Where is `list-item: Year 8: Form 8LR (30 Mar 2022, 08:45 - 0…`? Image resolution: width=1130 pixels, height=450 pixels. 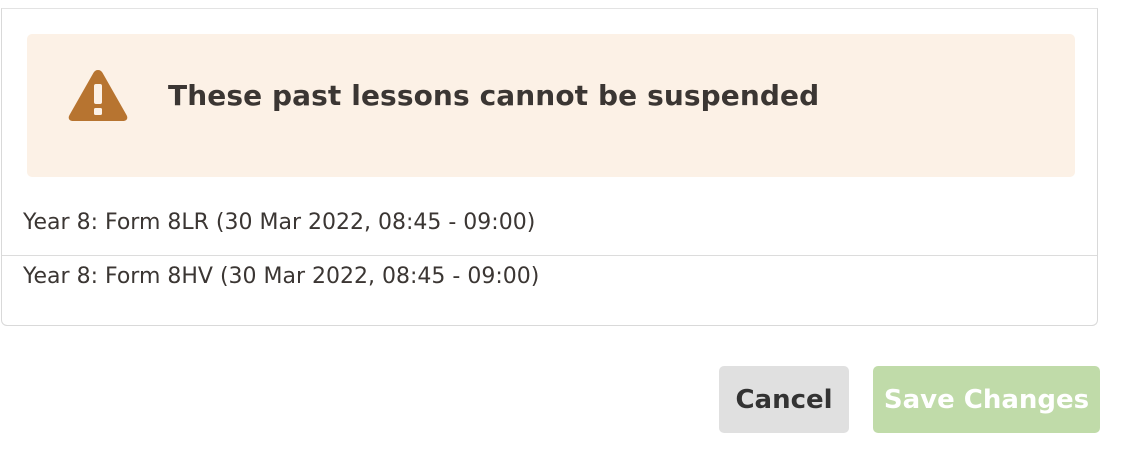 list-item: Year 8: Form 8LR (30 Mar 2022, 08:45 - 0… is located at coordinates (279, 222).